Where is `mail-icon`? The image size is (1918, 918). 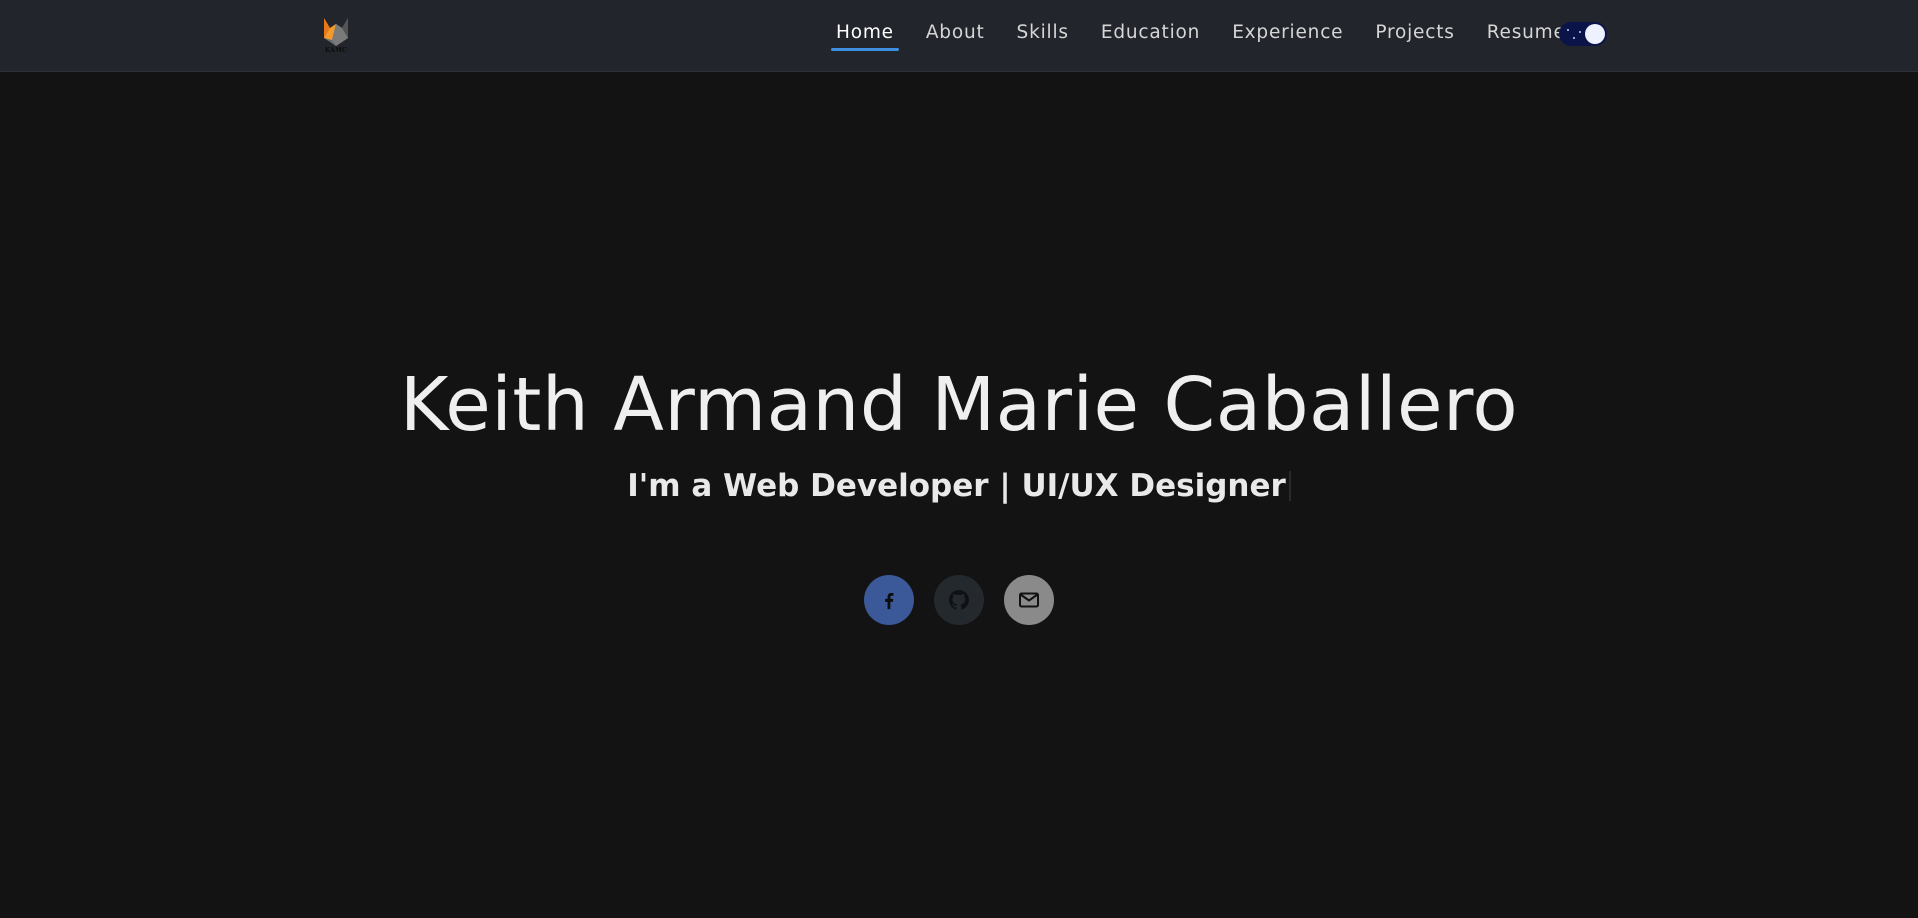 mail-icon is located at coordinates (1029, 600).